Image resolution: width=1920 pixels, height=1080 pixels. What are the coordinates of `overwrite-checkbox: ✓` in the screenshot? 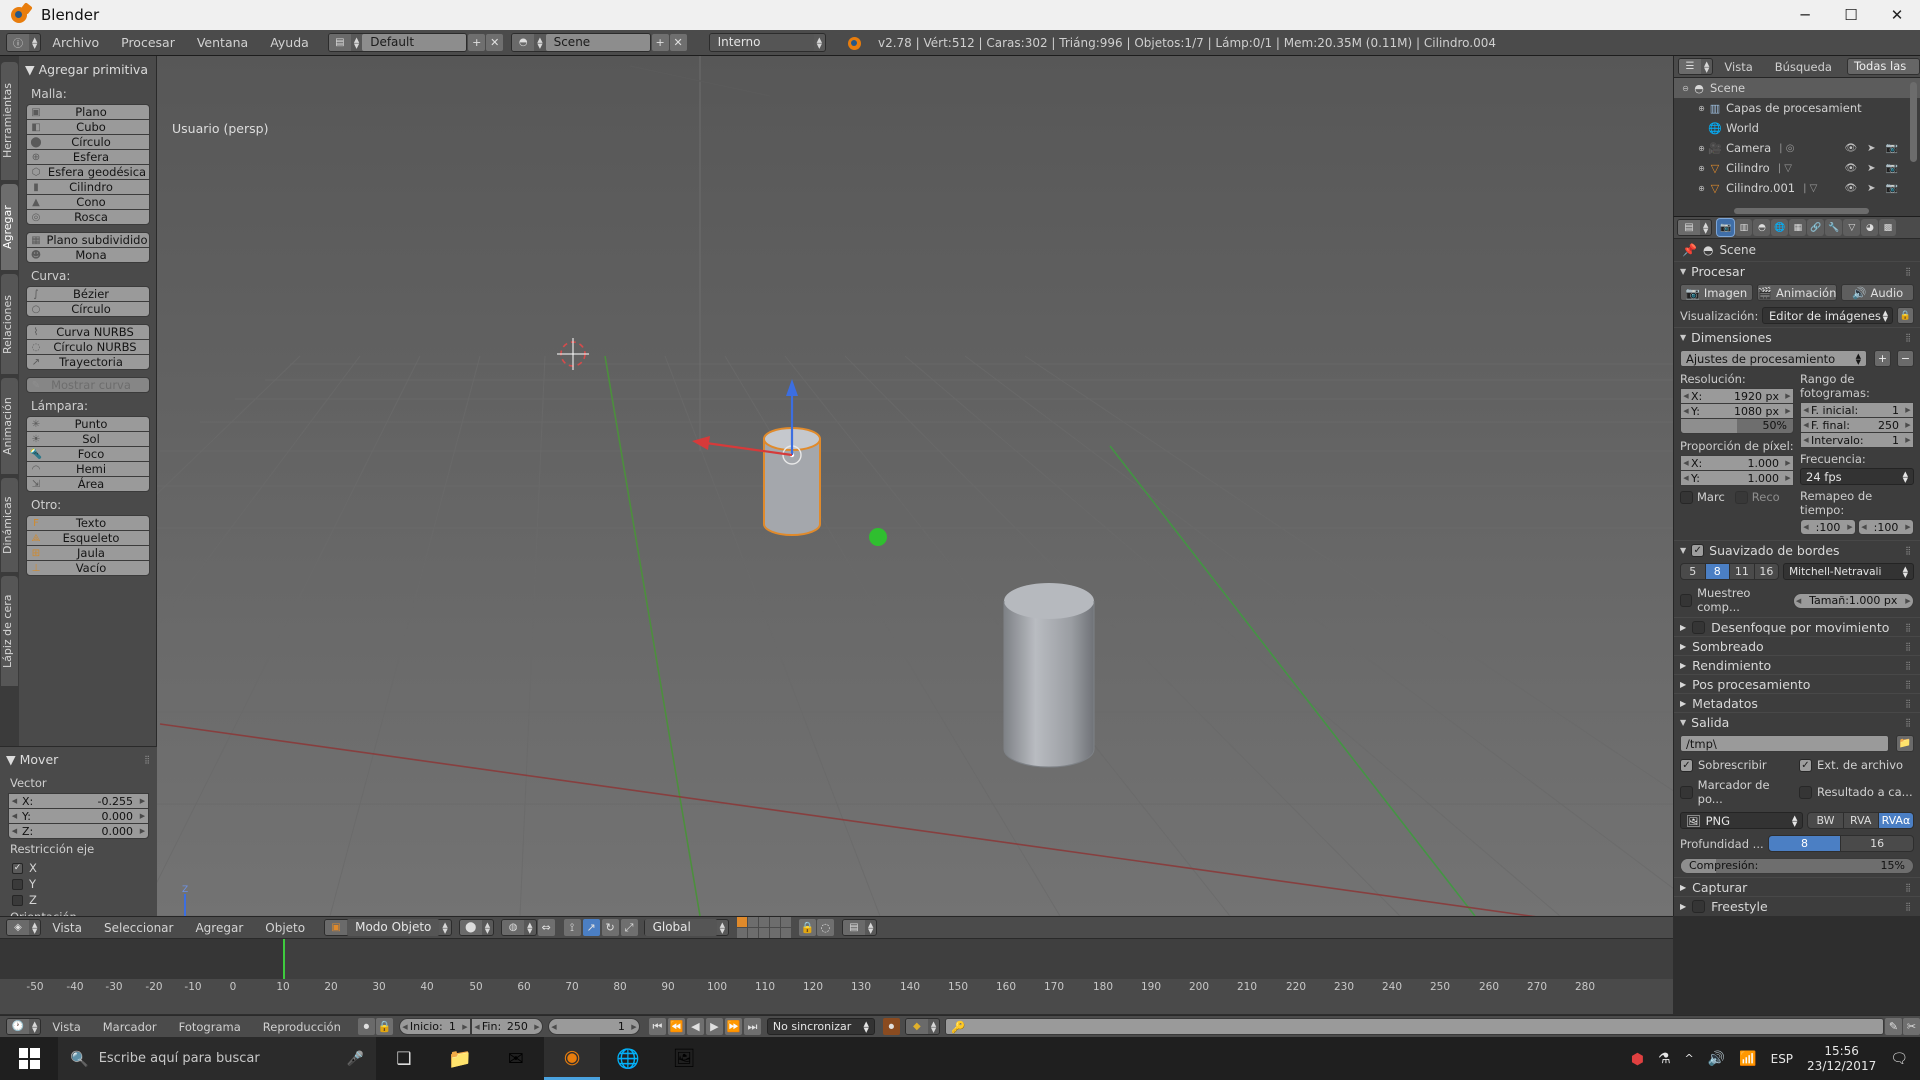 It's located at (1686, 765).